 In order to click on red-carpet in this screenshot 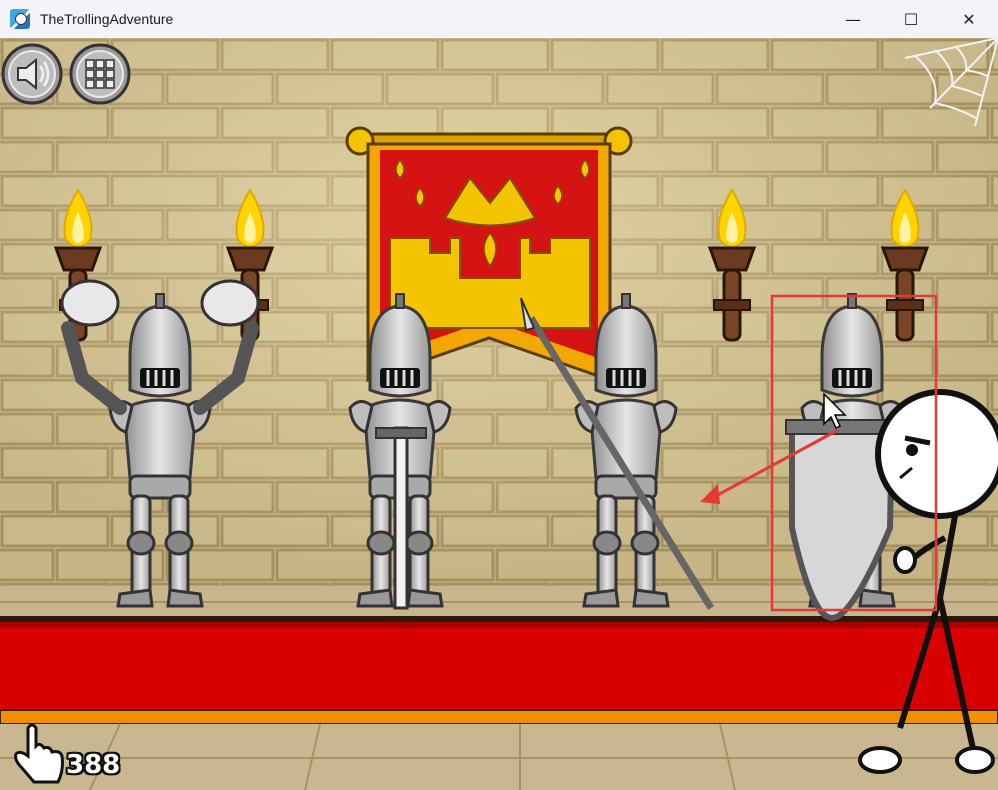, I will do `click(499, 667)`.